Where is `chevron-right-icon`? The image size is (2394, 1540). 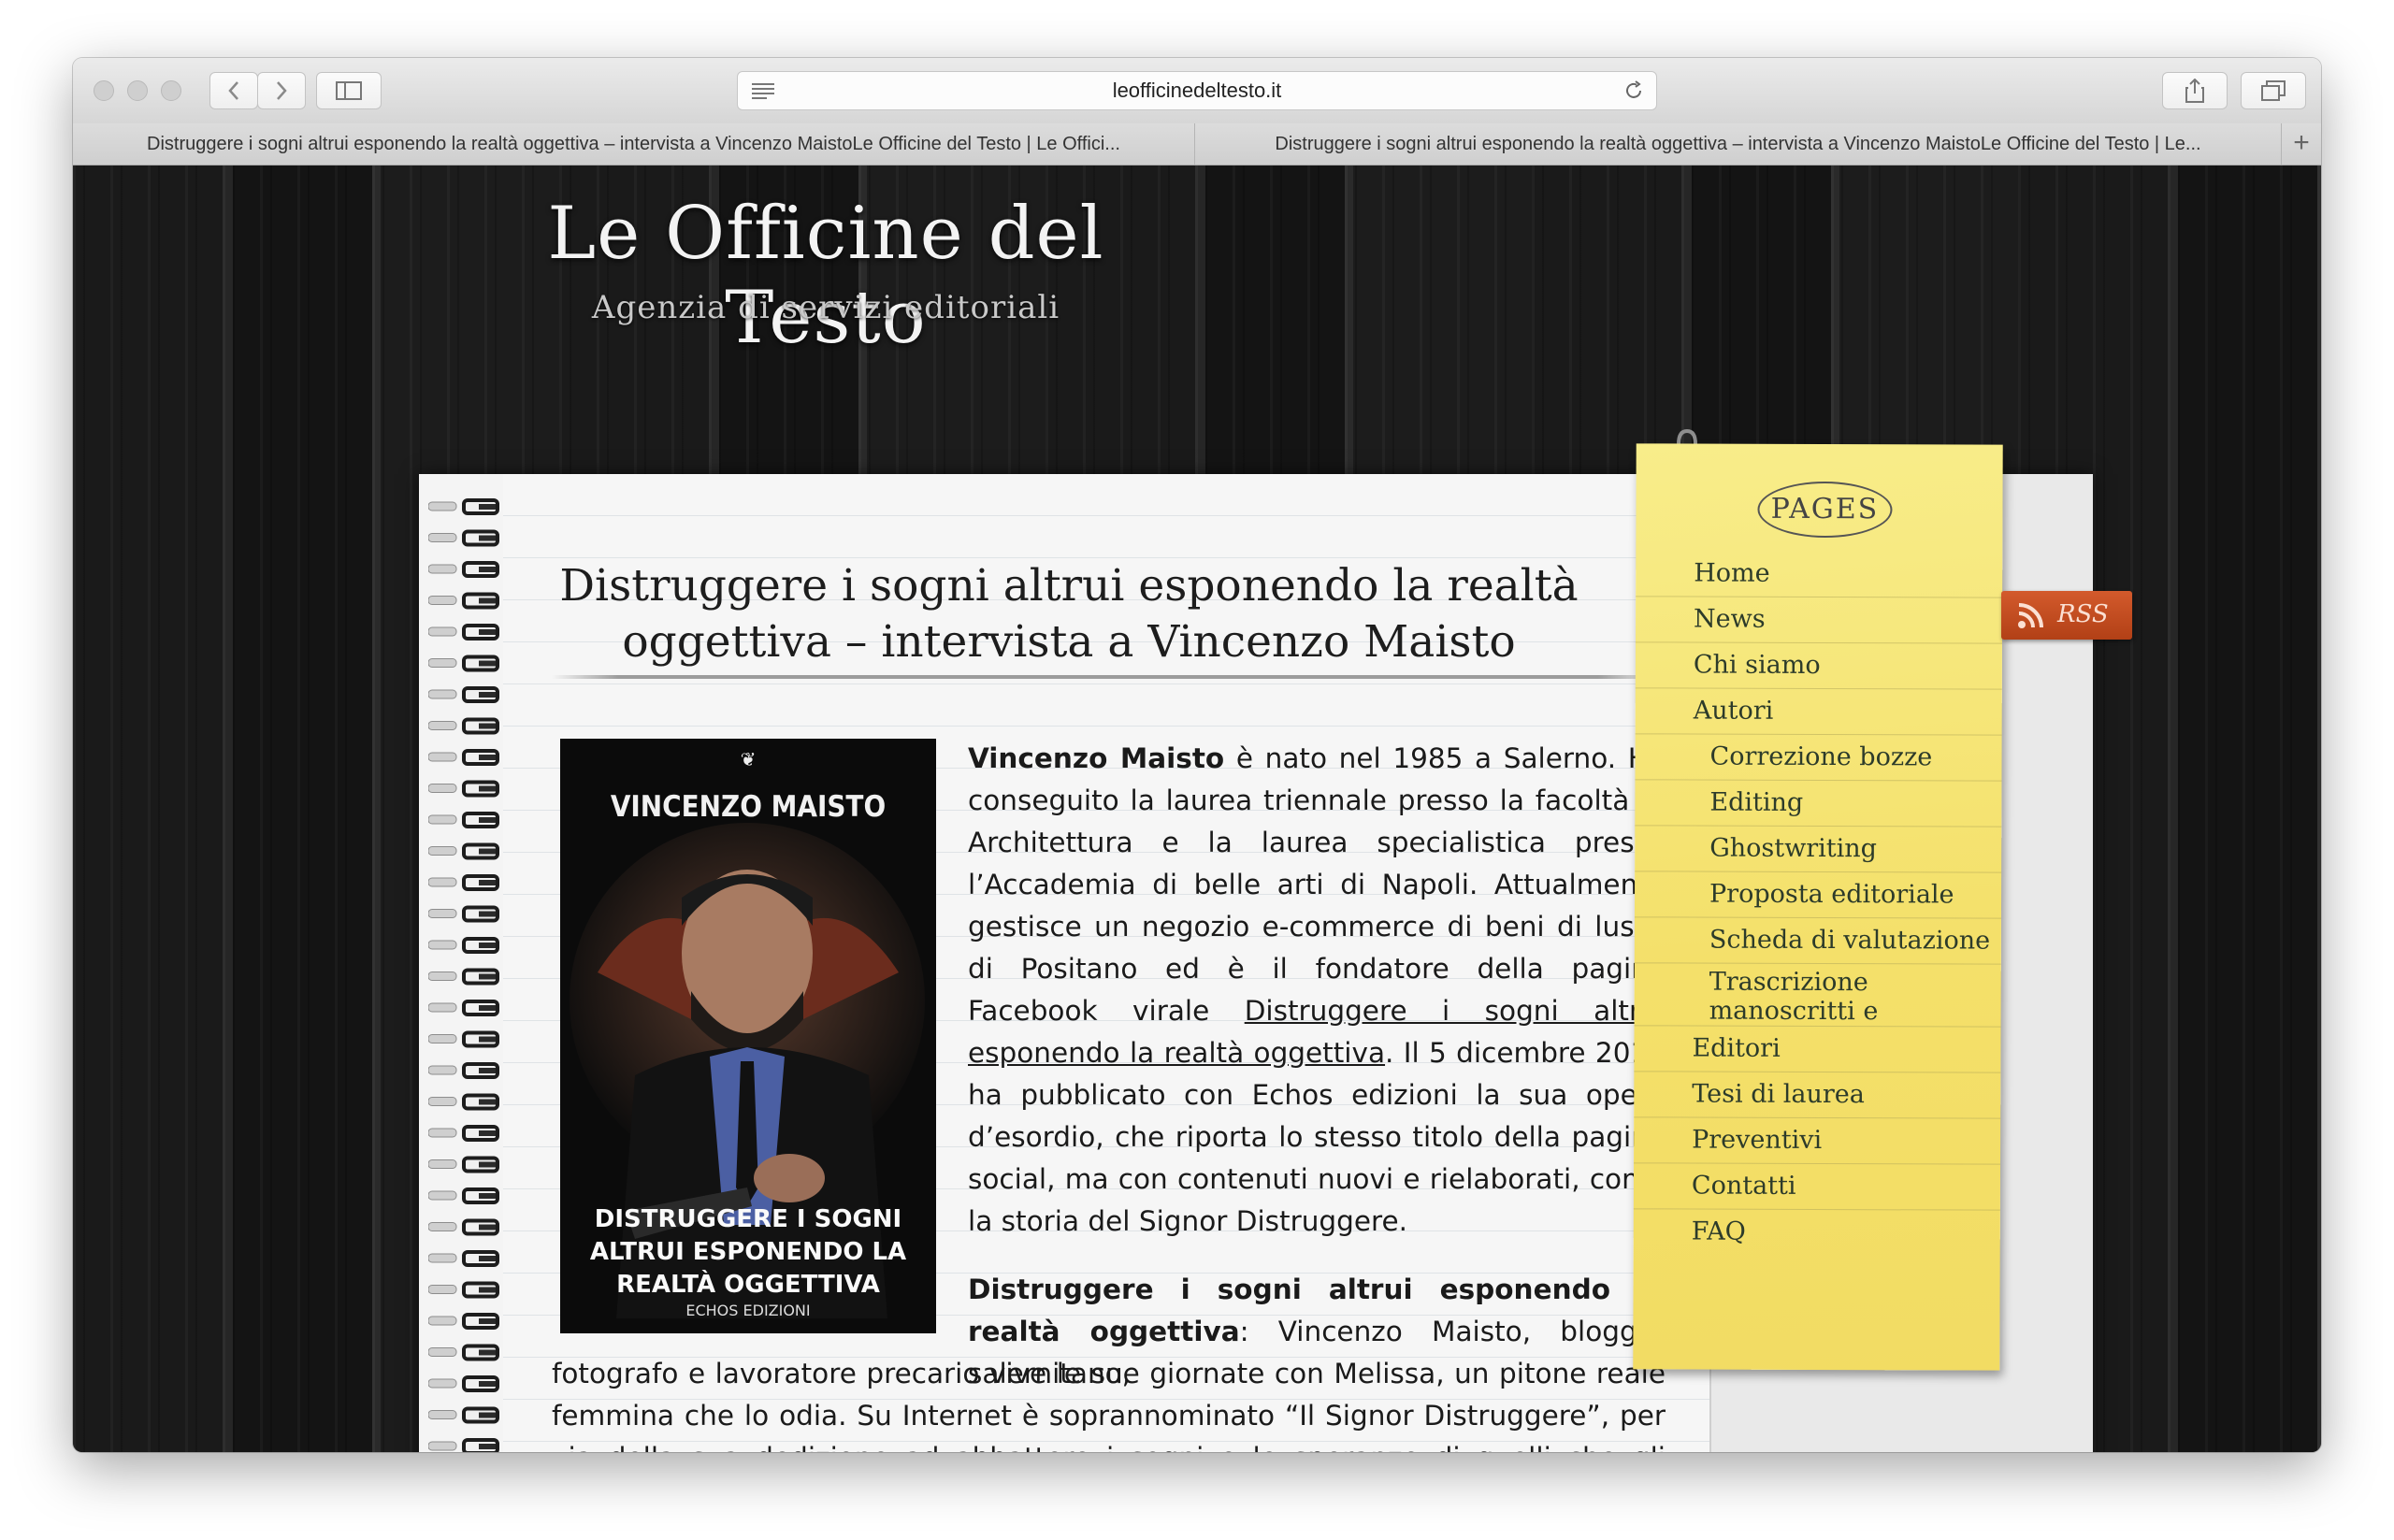
chevron-right-icon is located at coordinates (282, 90).